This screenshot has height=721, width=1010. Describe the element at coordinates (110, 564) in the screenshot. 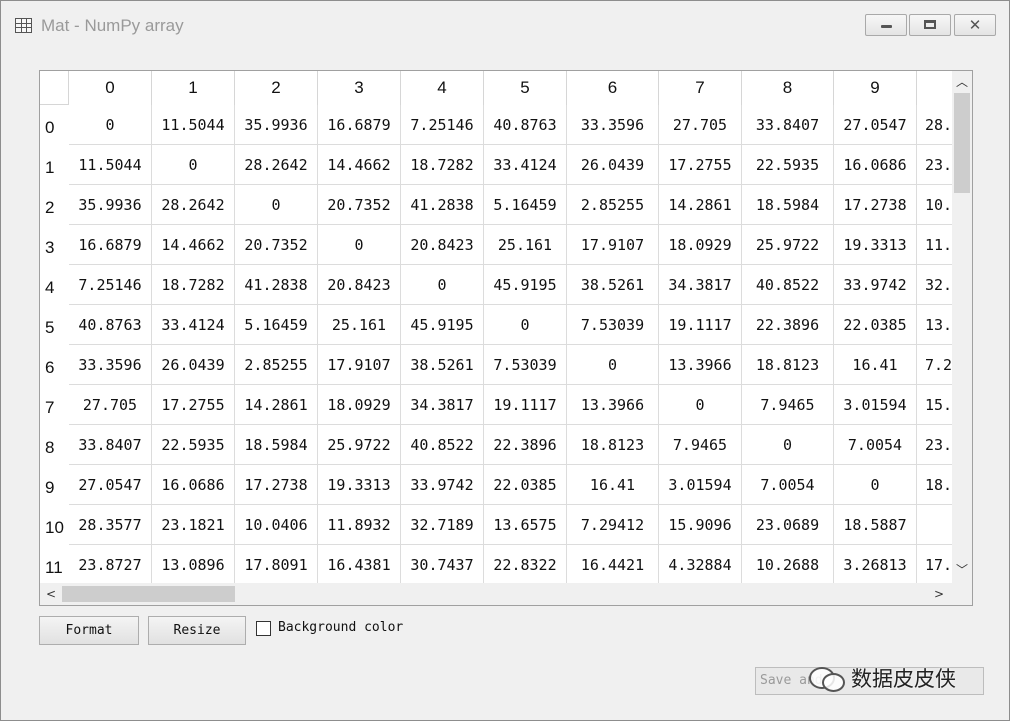

I see `table-cell: 23.8727` at that location.